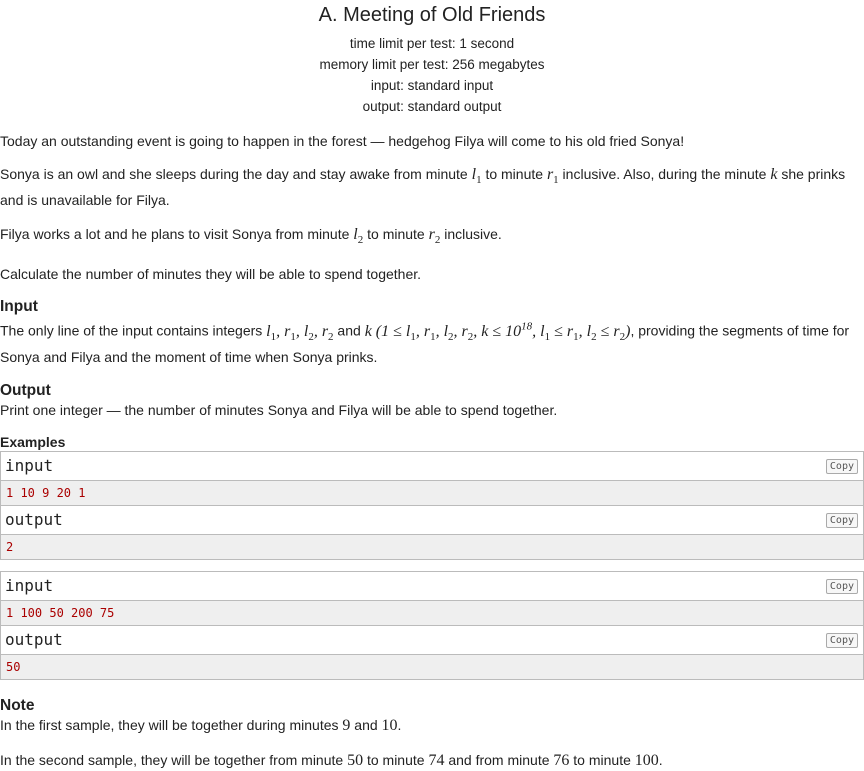 This screenshot has height=771, width=864. I want to click on example-1-output: 2, so click(432, 546).